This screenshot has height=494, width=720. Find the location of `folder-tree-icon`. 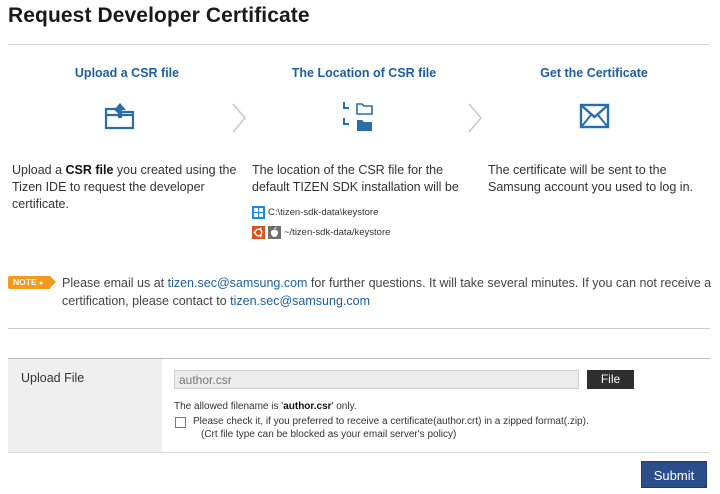

folder-tree-icon is located at coordinates (359, 119).